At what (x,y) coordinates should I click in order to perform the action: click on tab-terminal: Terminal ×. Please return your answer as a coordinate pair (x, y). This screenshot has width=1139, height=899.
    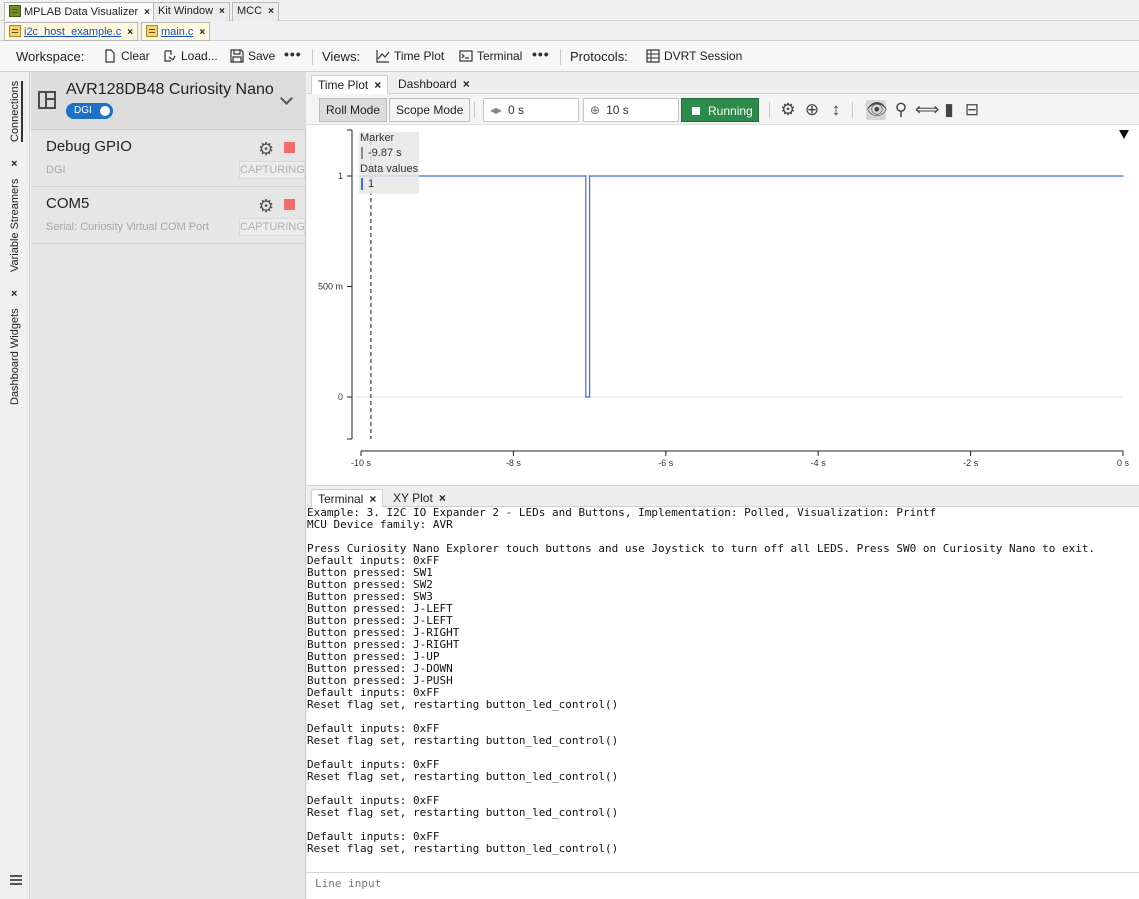
    Looking at the image, I should click on (347, 498).